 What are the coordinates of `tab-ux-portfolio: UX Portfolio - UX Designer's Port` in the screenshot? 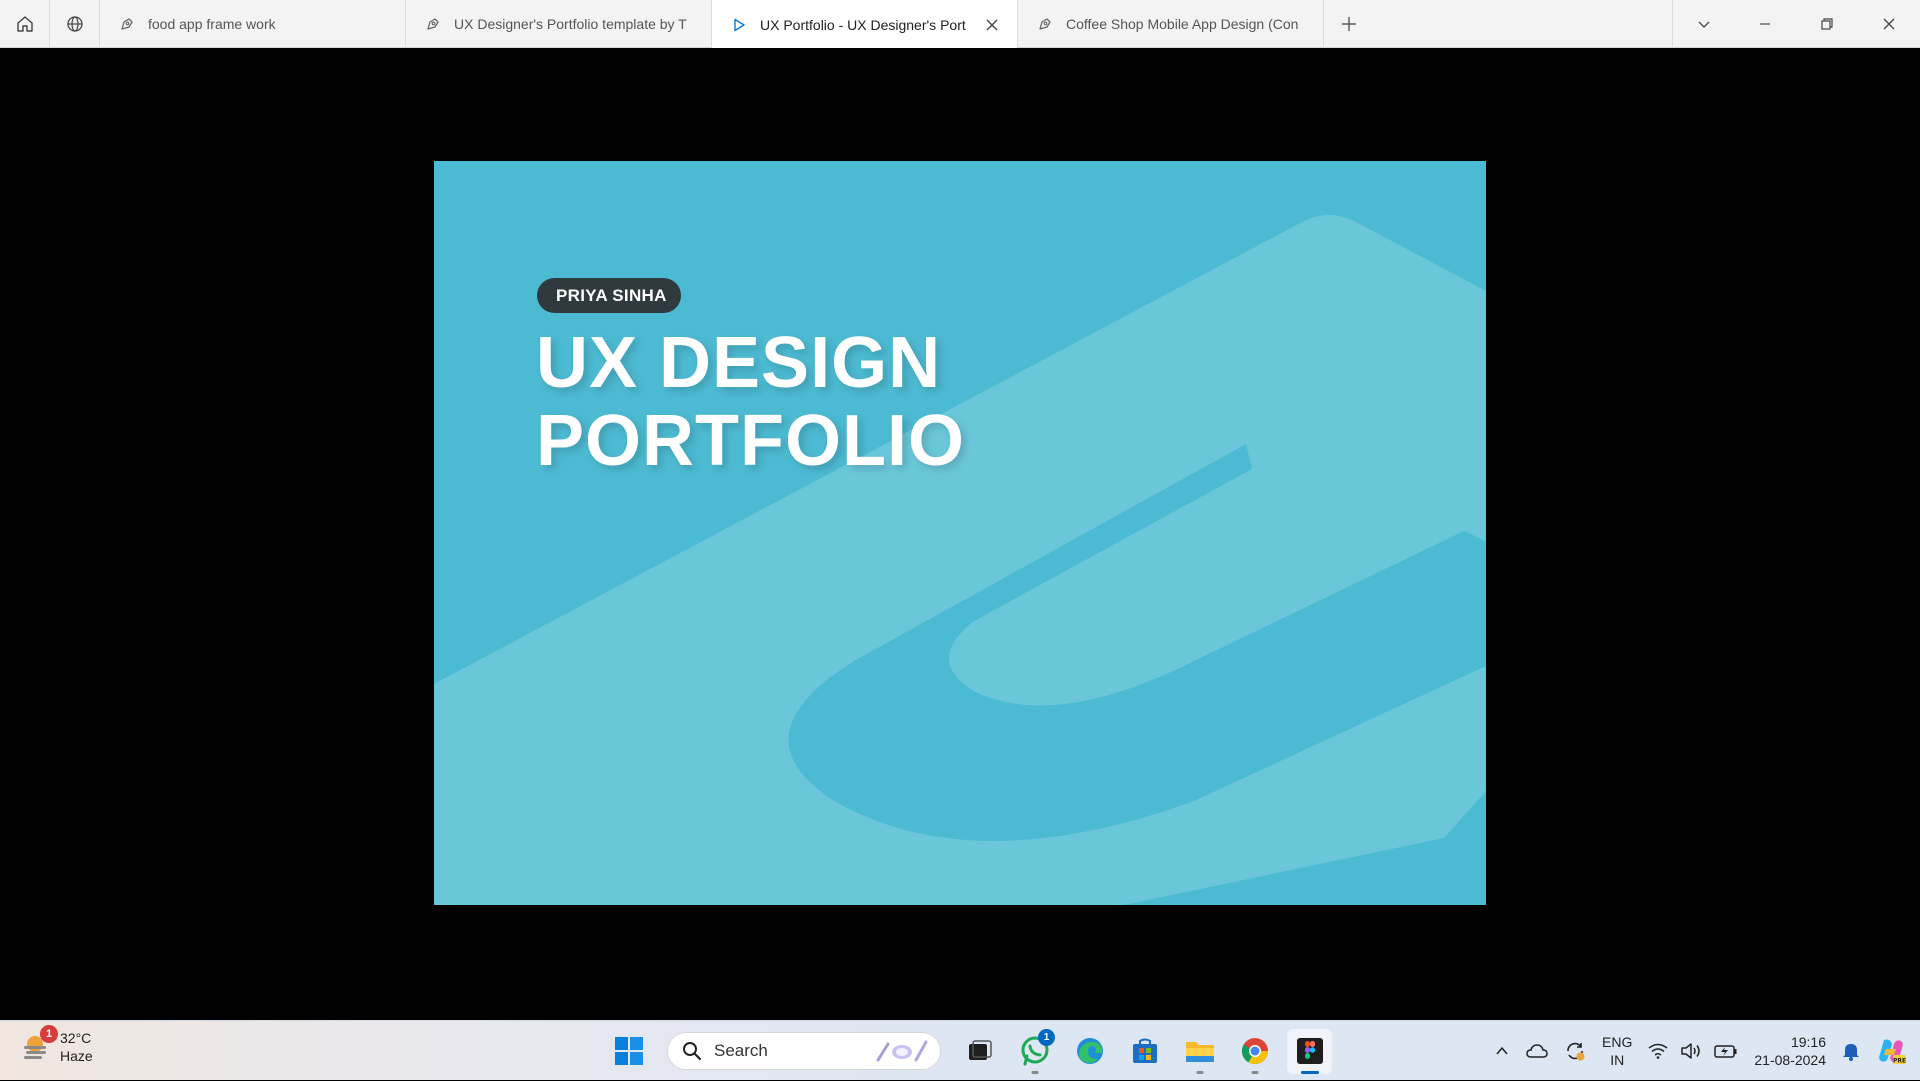 It's located at (865, 24).